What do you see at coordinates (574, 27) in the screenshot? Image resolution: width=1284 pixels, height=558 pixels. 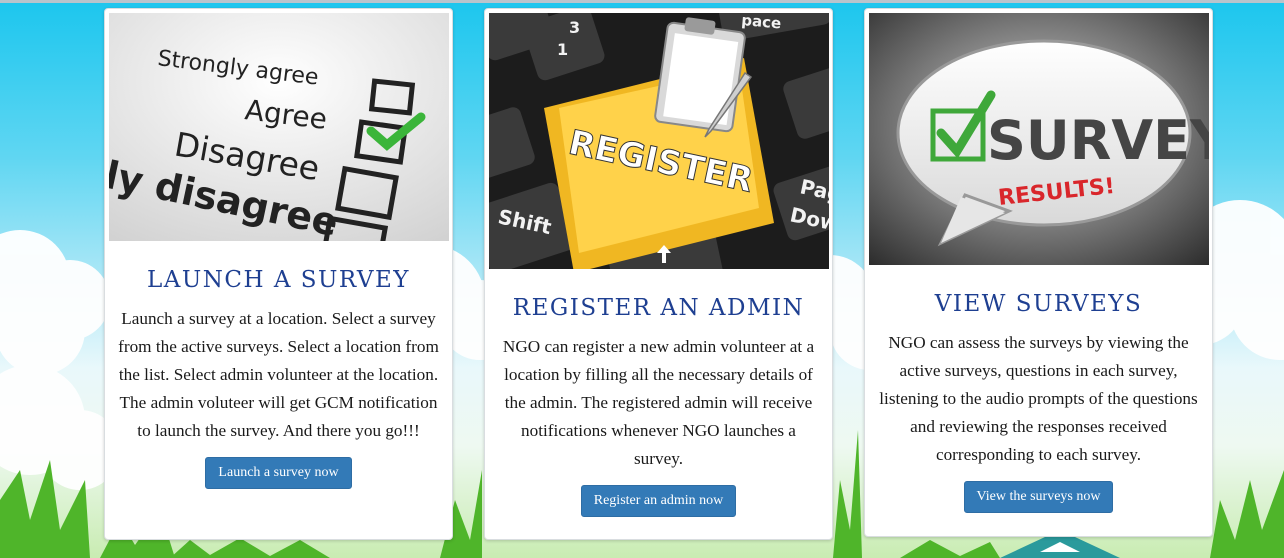 I see `svg-text: 3` at bounding box center [574, 27].